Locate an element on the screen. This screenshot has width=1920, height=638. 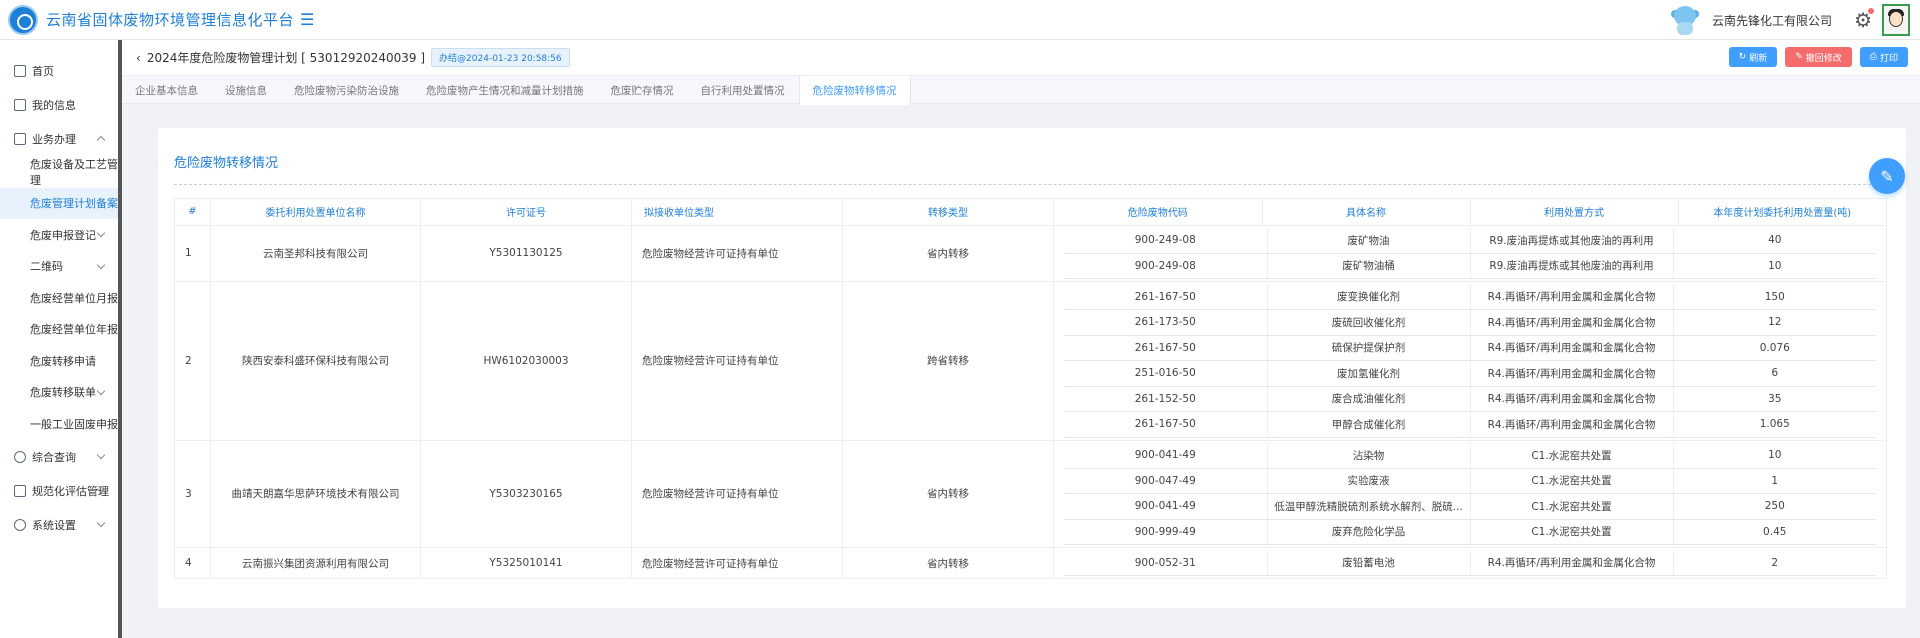
sidebar-item-declaration: 危废申报登记 is located at coordinates (59, 235).